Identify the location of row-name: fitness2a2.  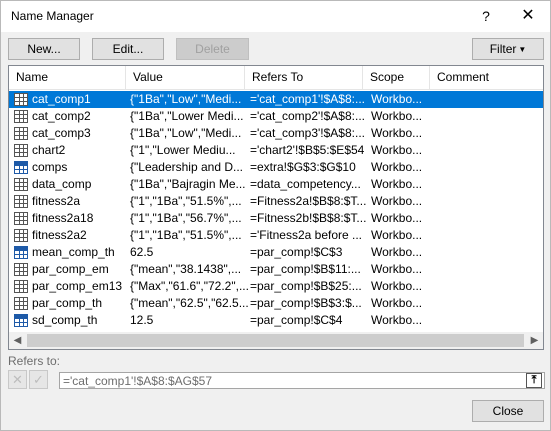
(59, 235).